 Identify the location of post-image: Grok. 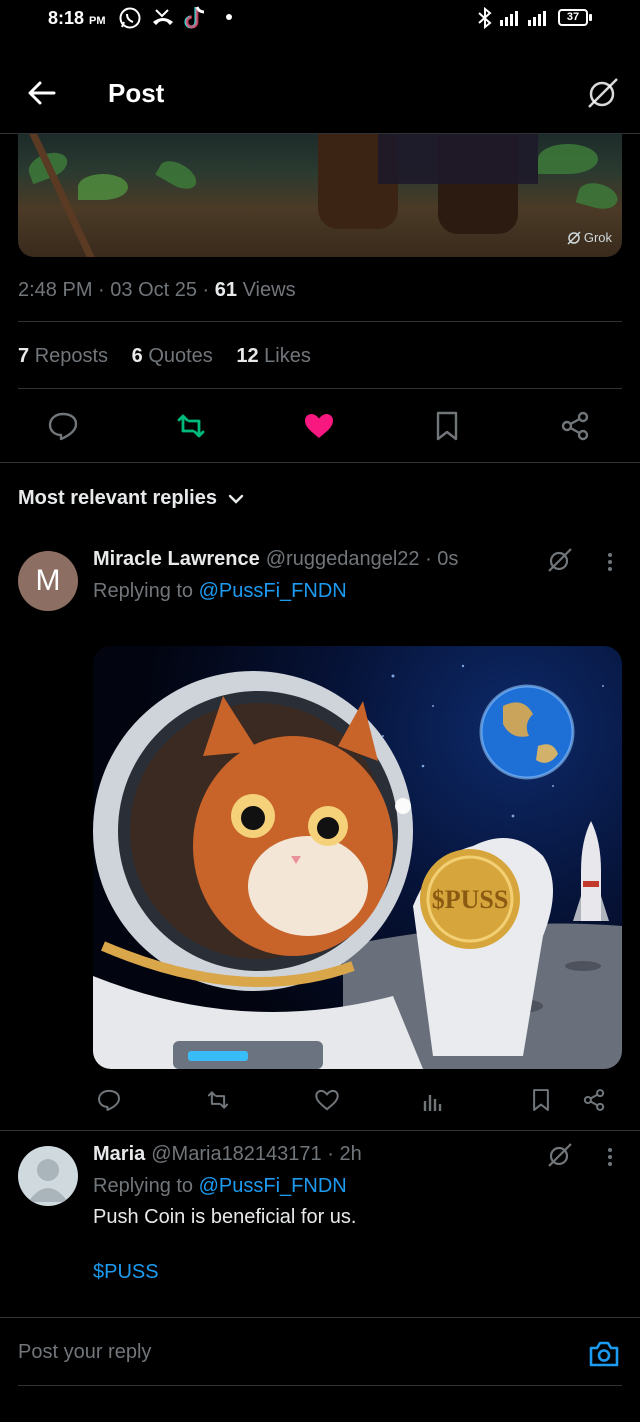
(320, 195).